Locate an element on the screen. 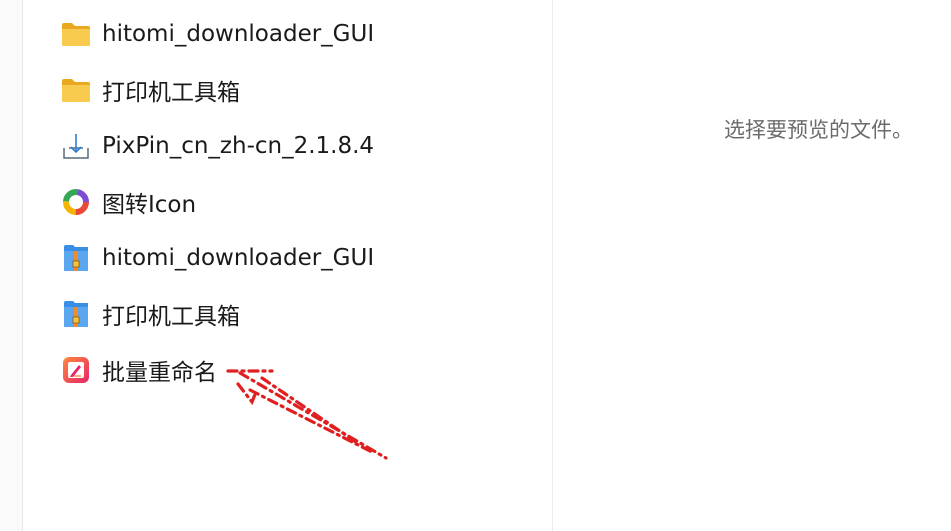 This screenshot has width=951, height=531. preview-hint-text: 选择要预览的文件。 is located at coordinates (818, 130).